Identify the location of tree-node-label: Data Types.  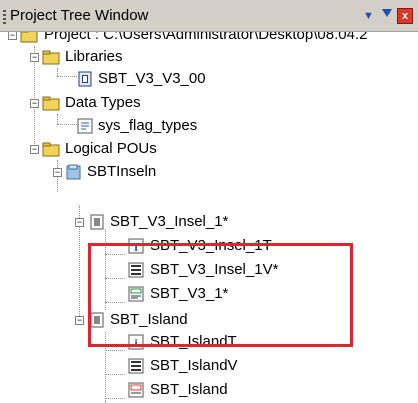
(103, 102).